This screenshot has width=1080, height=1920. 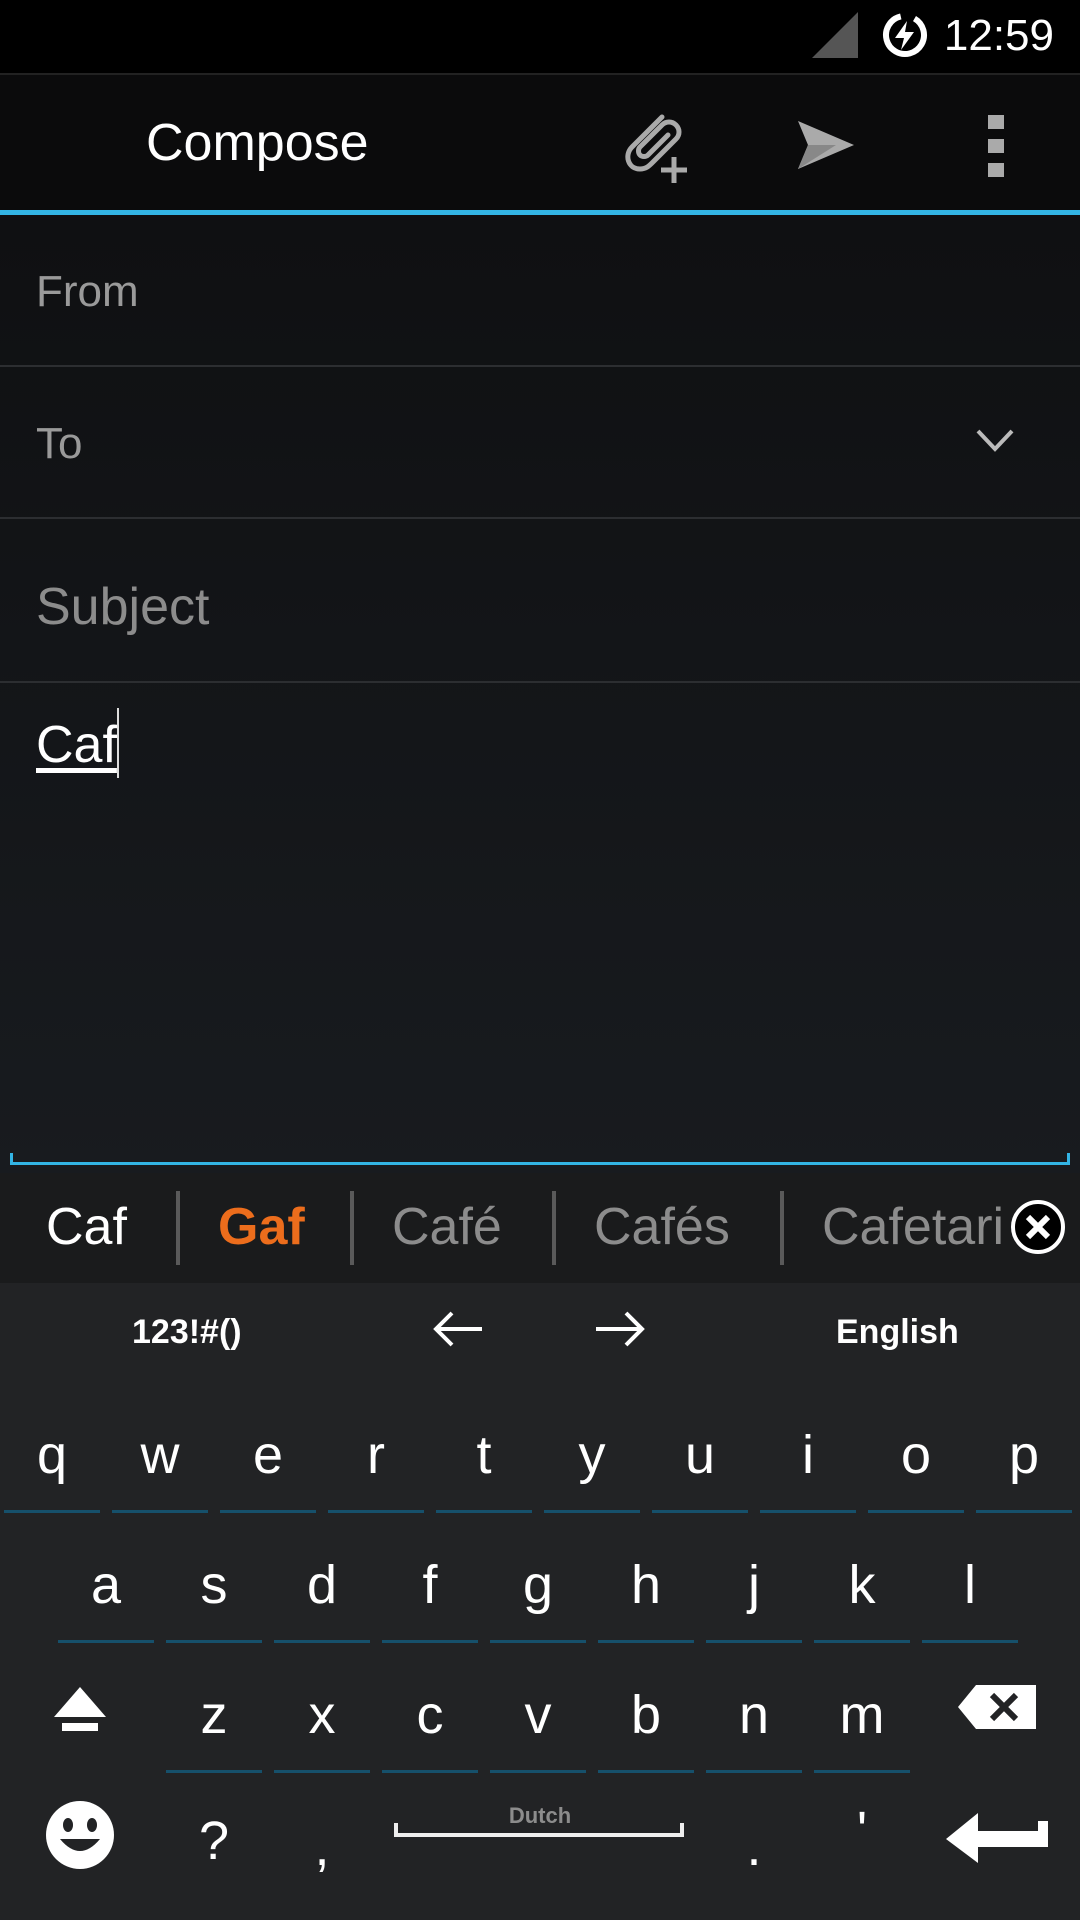 I want to click on arrow-left-icon, so click(x=458, y=1329).